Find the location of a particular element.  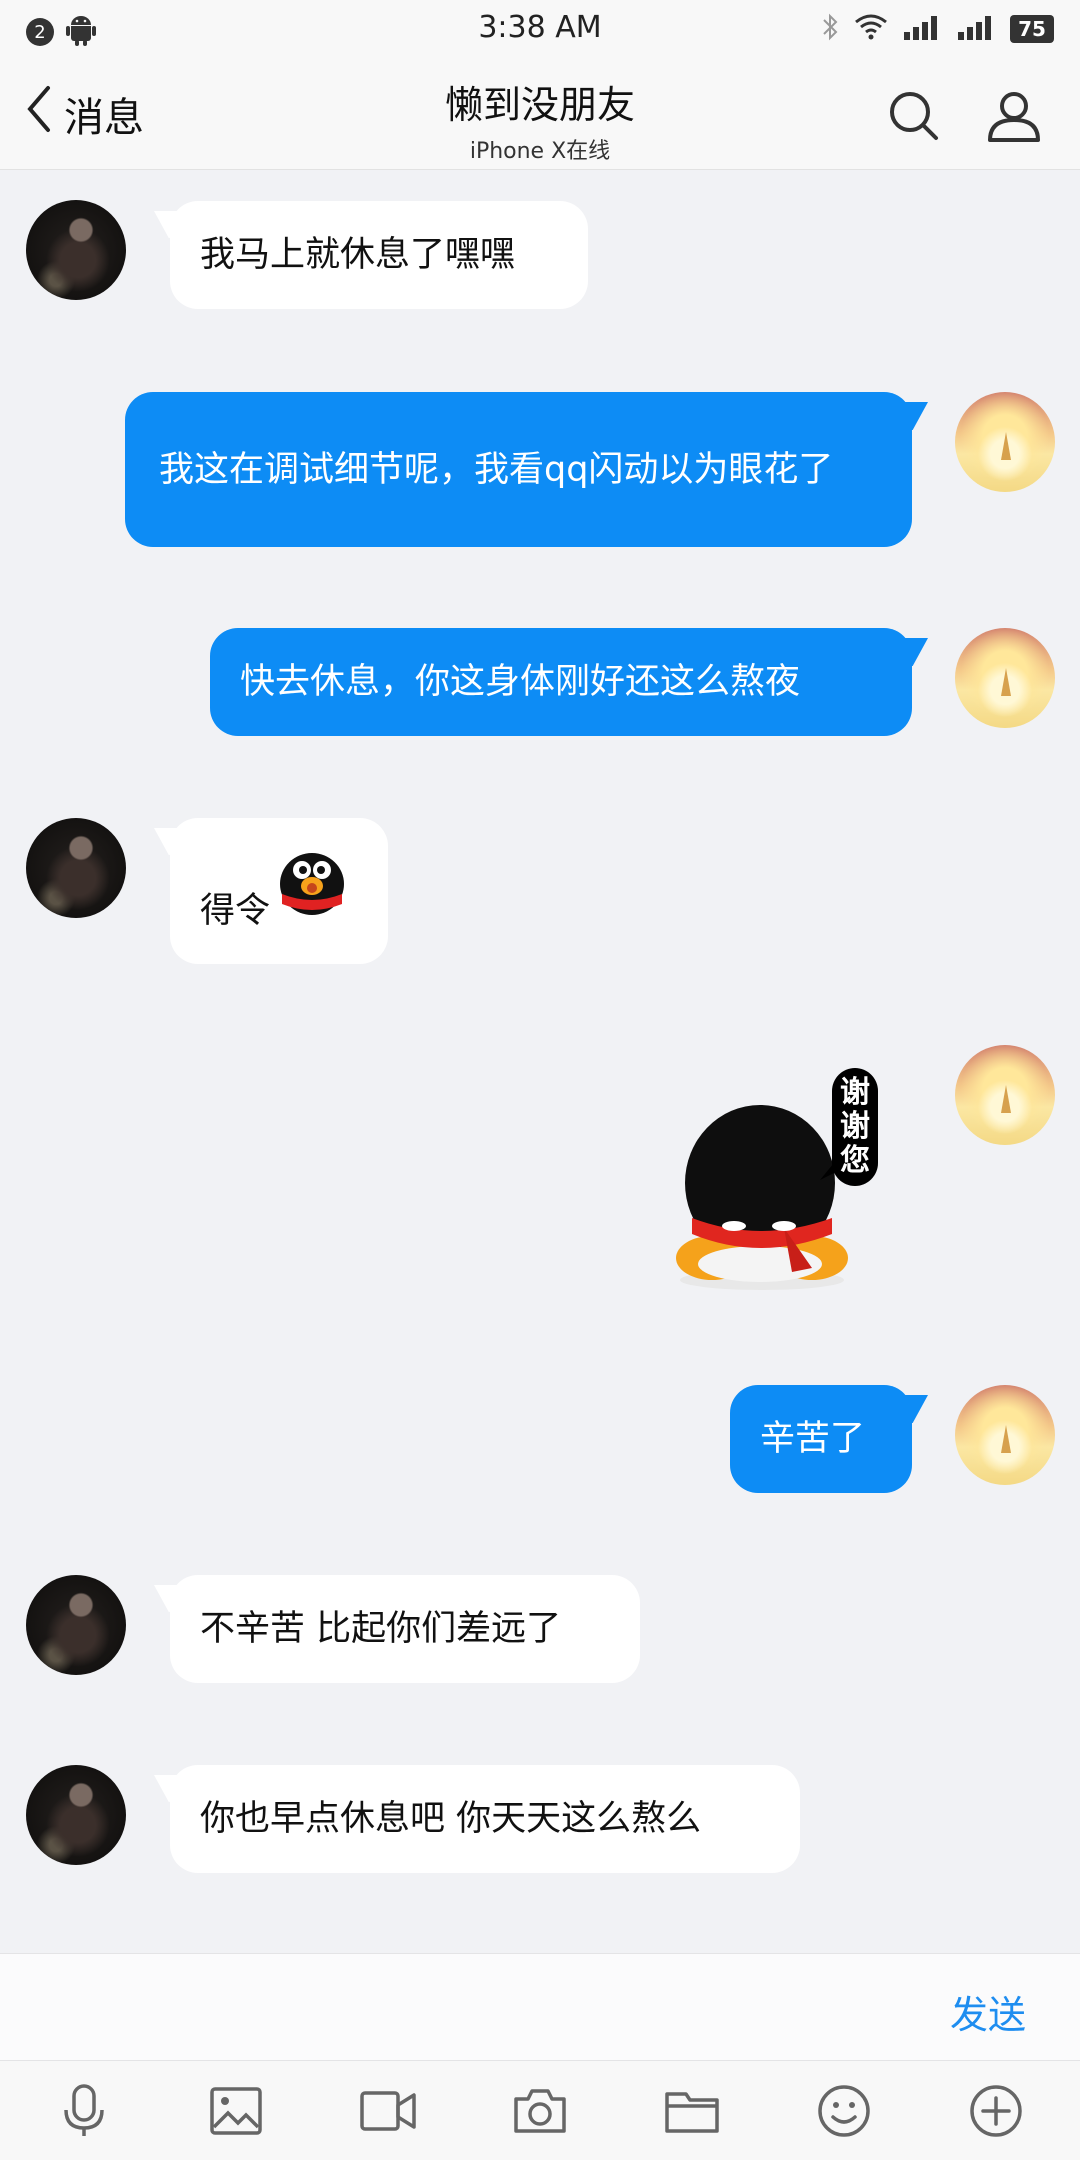

bluetooth-icon is located at coordinates (830, 29).